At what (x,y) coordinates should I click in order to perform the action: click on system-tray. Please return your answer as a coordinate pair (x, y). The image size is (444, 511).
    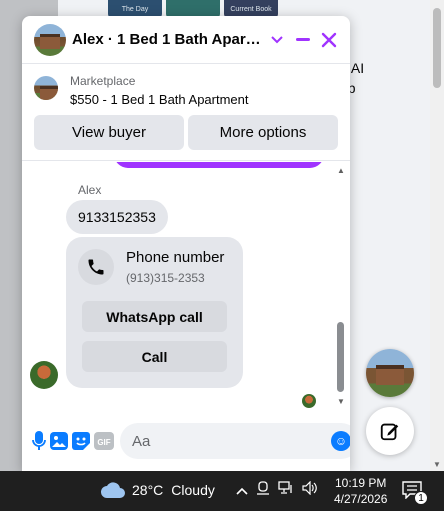
    Looking at the image, I should click on (277, 489).